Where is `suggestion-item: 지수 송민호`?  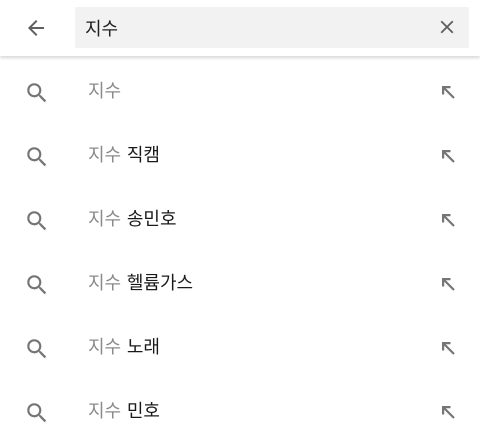 suggestion-item: 지수 송민호 is located at coordinates (240, 220).